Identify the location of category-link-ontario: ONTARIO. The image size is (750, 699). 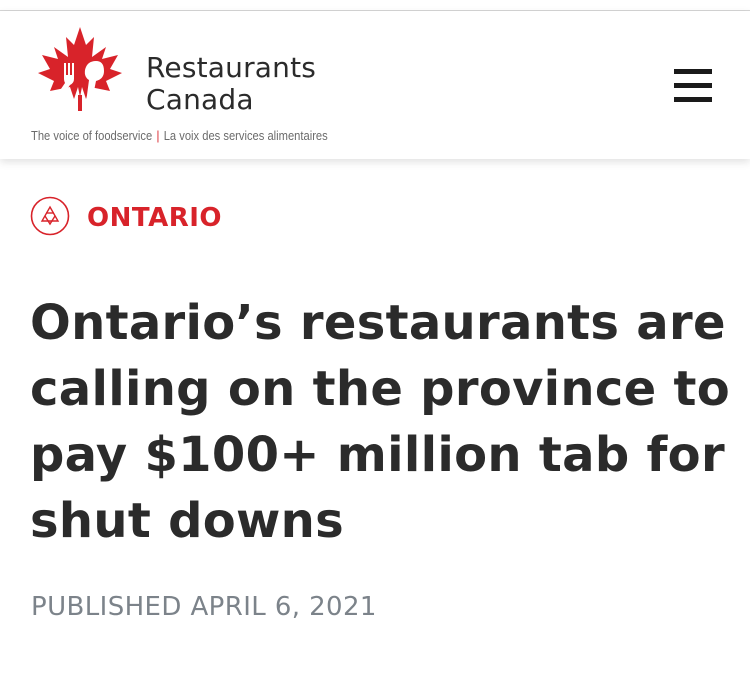
(154, 218).